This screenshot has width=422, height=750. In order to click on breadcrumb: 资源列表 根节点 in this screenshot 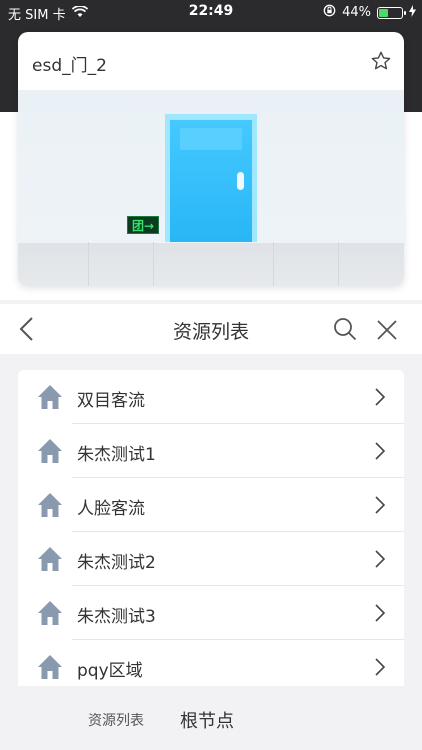, I will do `click(211, 718)`.